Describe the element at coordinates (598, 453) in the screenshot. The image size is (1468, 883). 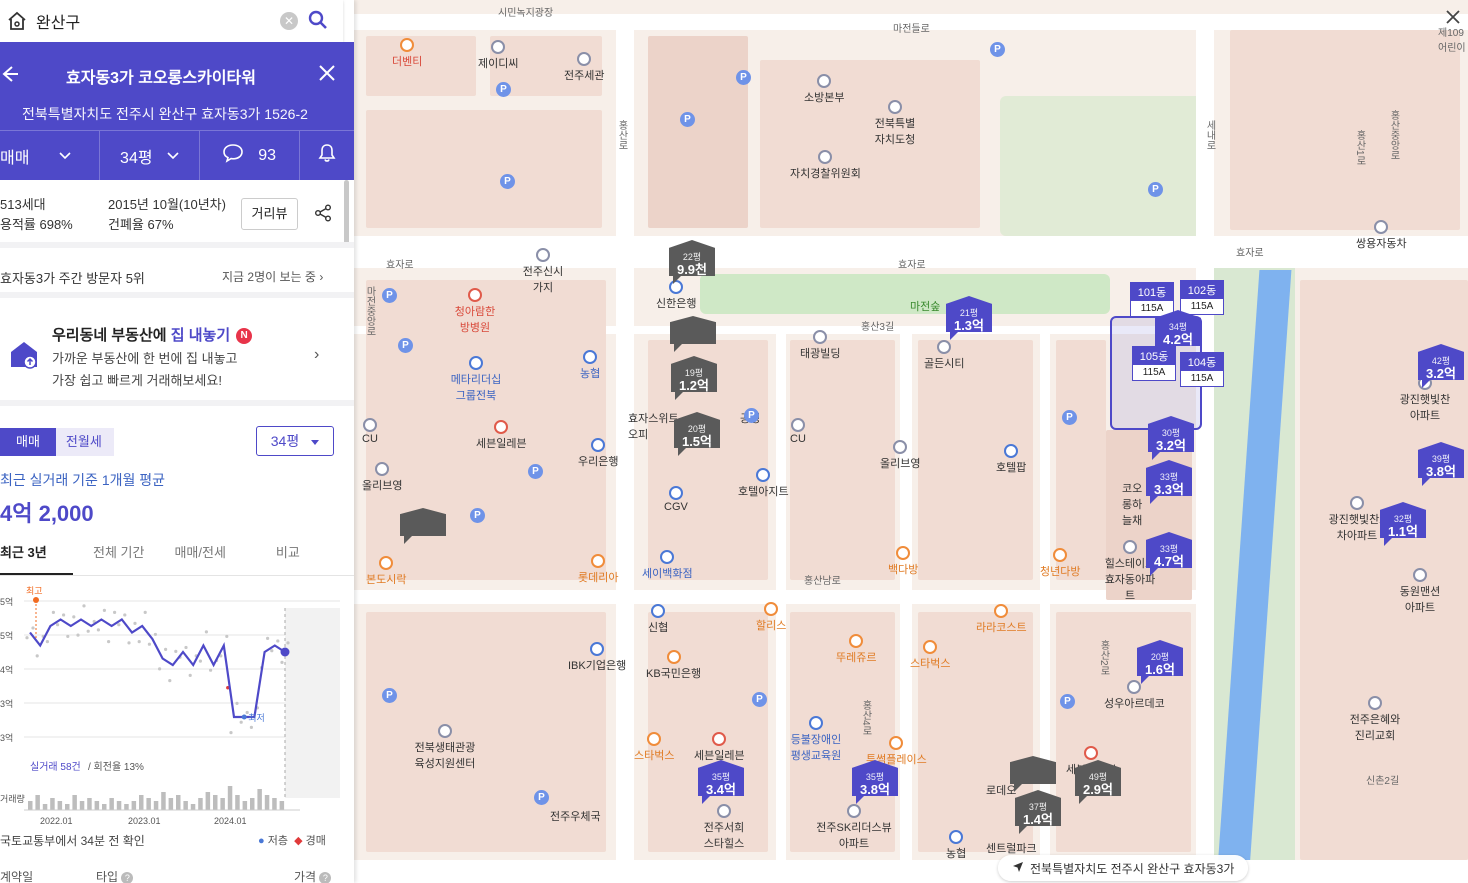
I see `poi-woori-bank: 우리은행` at that location.